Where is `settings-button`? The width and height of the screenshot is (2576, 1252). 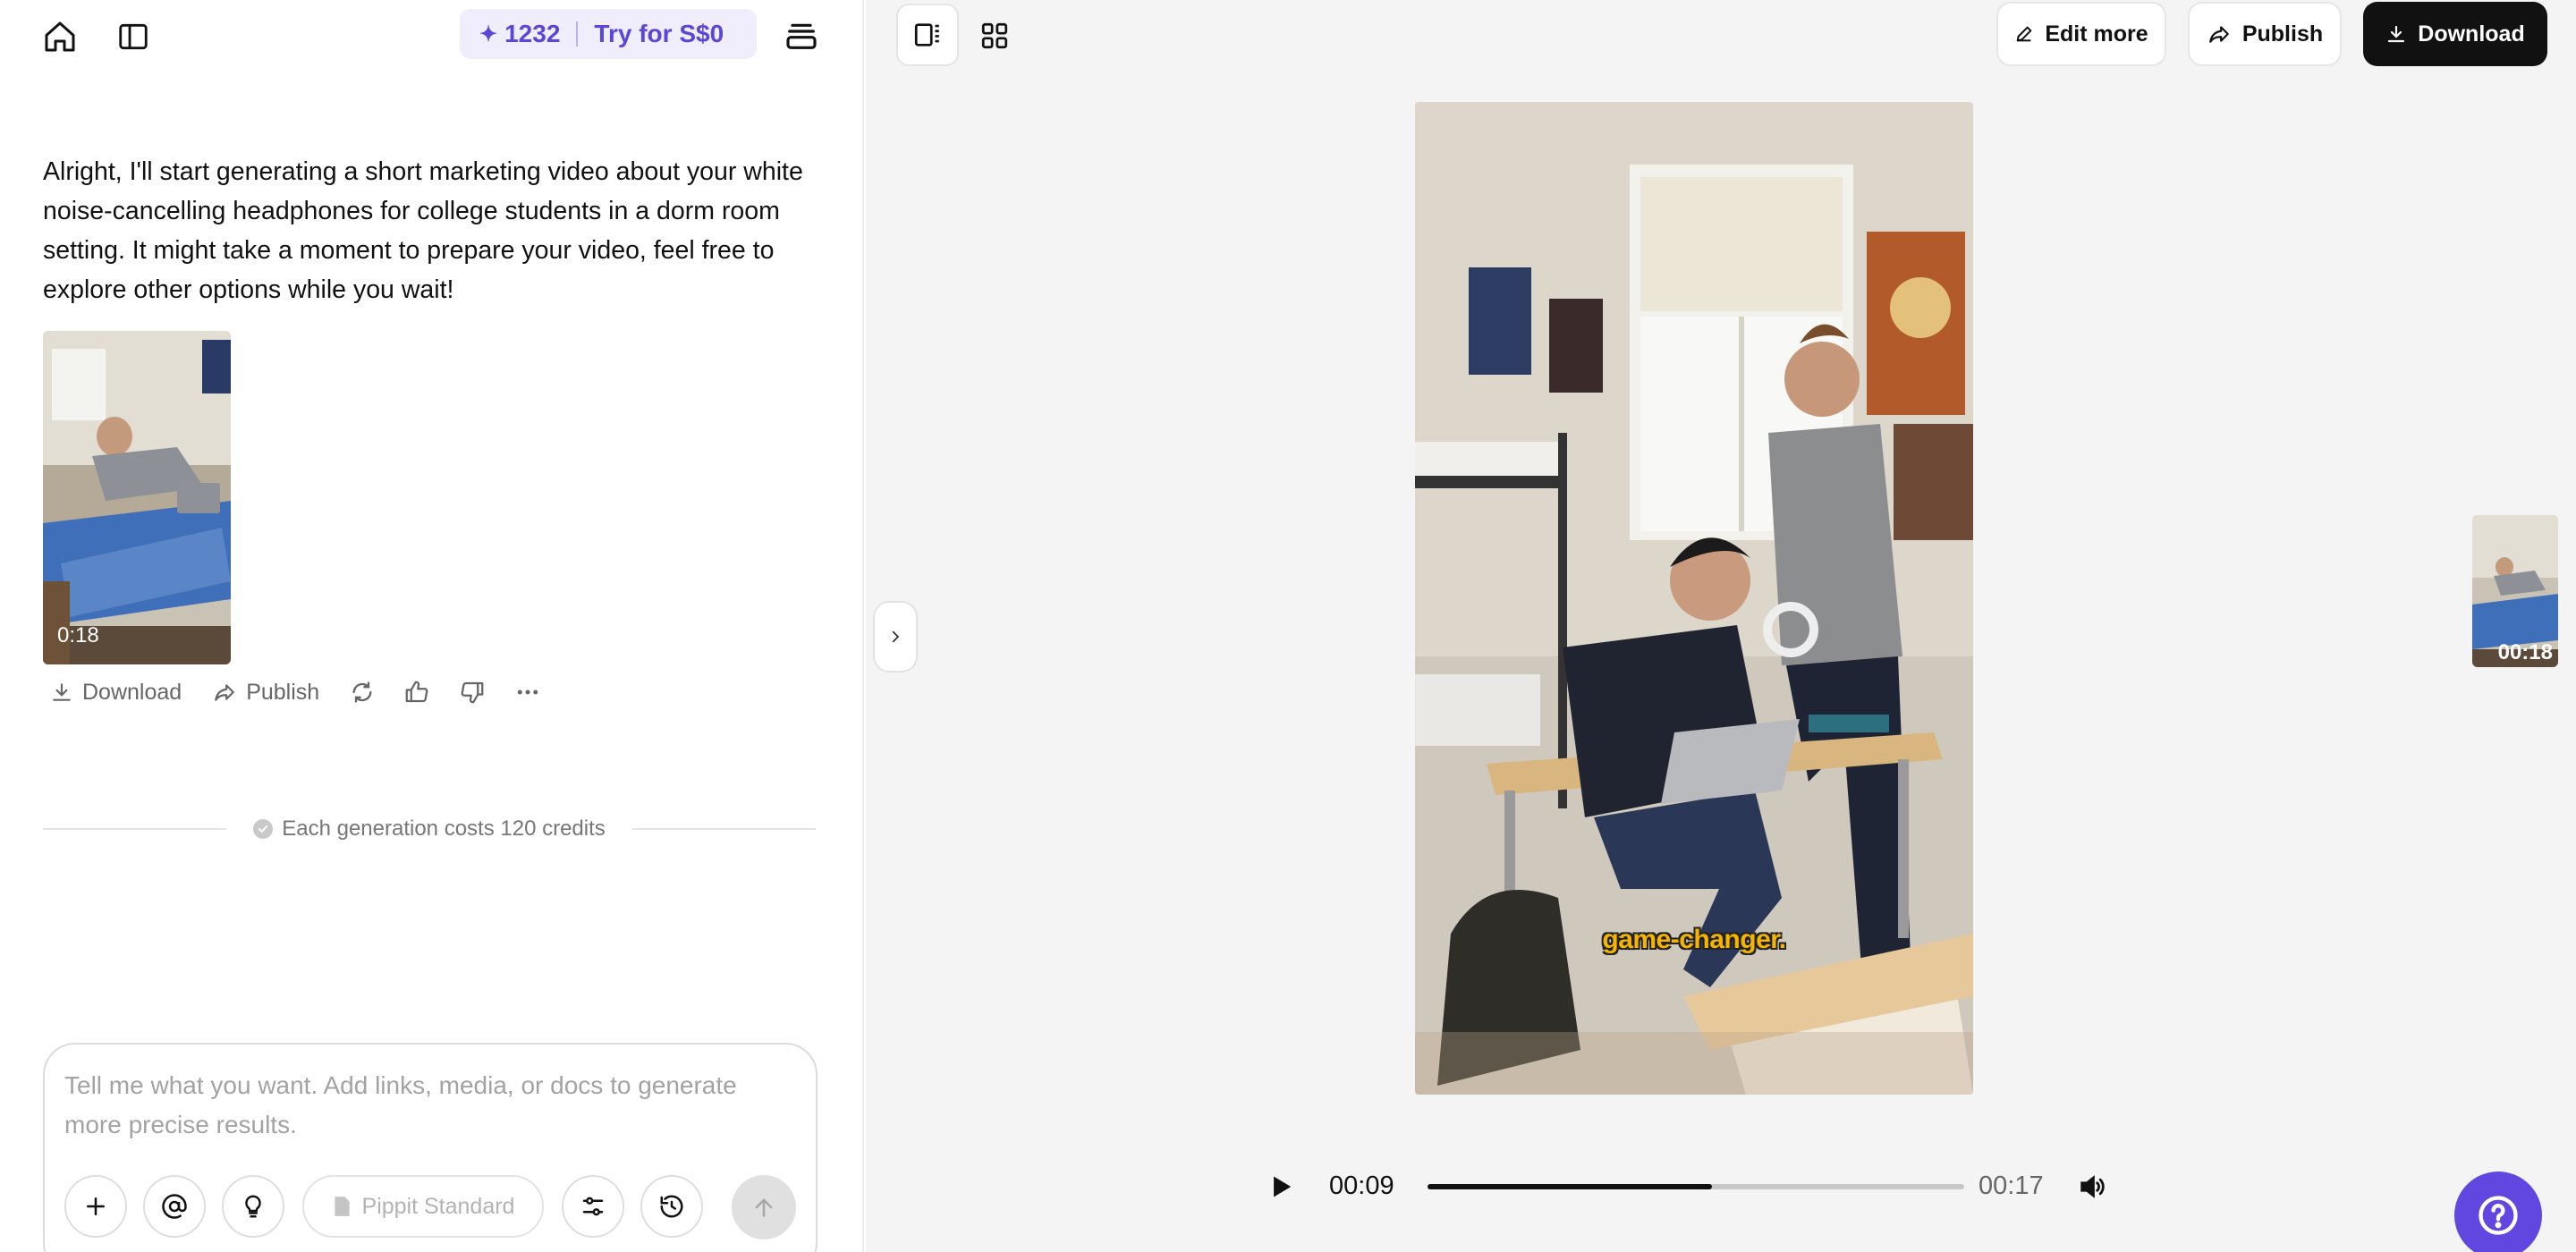
settings-button is located at coordinates (593, 1206).